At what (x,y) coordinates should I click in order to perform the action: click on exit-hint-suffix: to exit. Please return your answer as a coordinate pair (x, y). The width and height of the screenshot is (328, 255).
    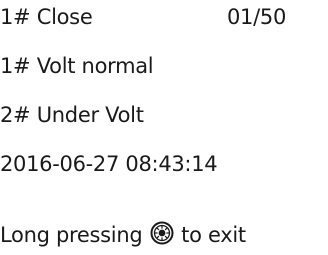
    Looking at the image, I should click on (213, 235).